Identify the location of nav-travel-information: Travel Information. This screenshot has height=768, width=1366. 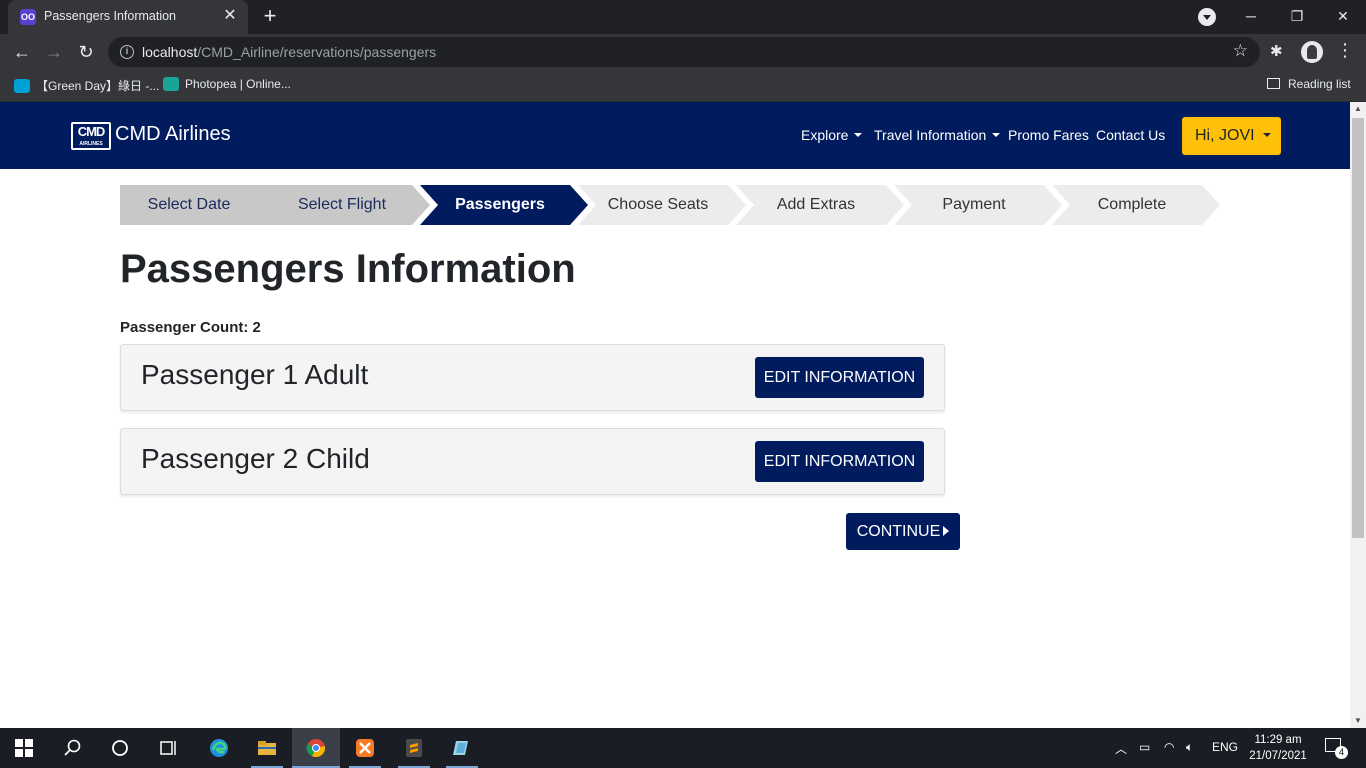
(937, 135).